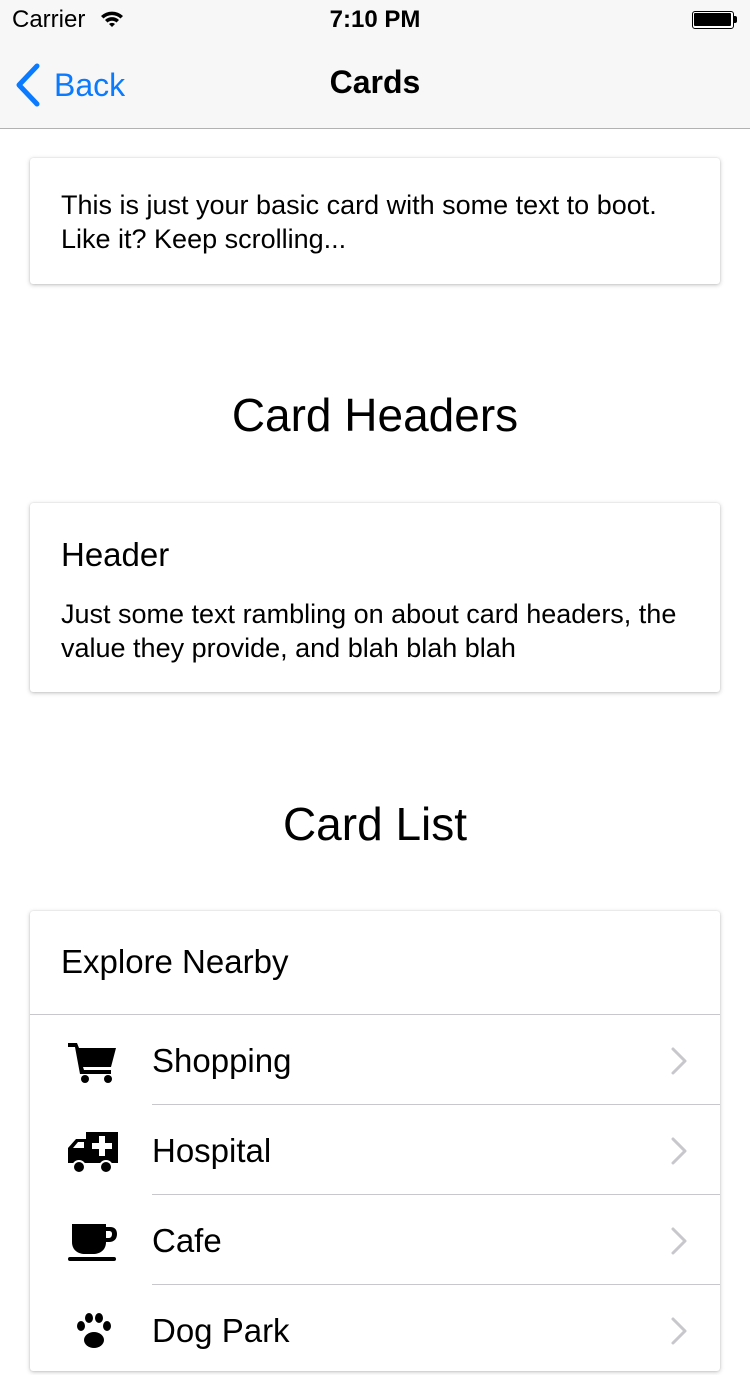 The image size is (750, 1375). I want to click on coffee-icon, so click(92, 1242).